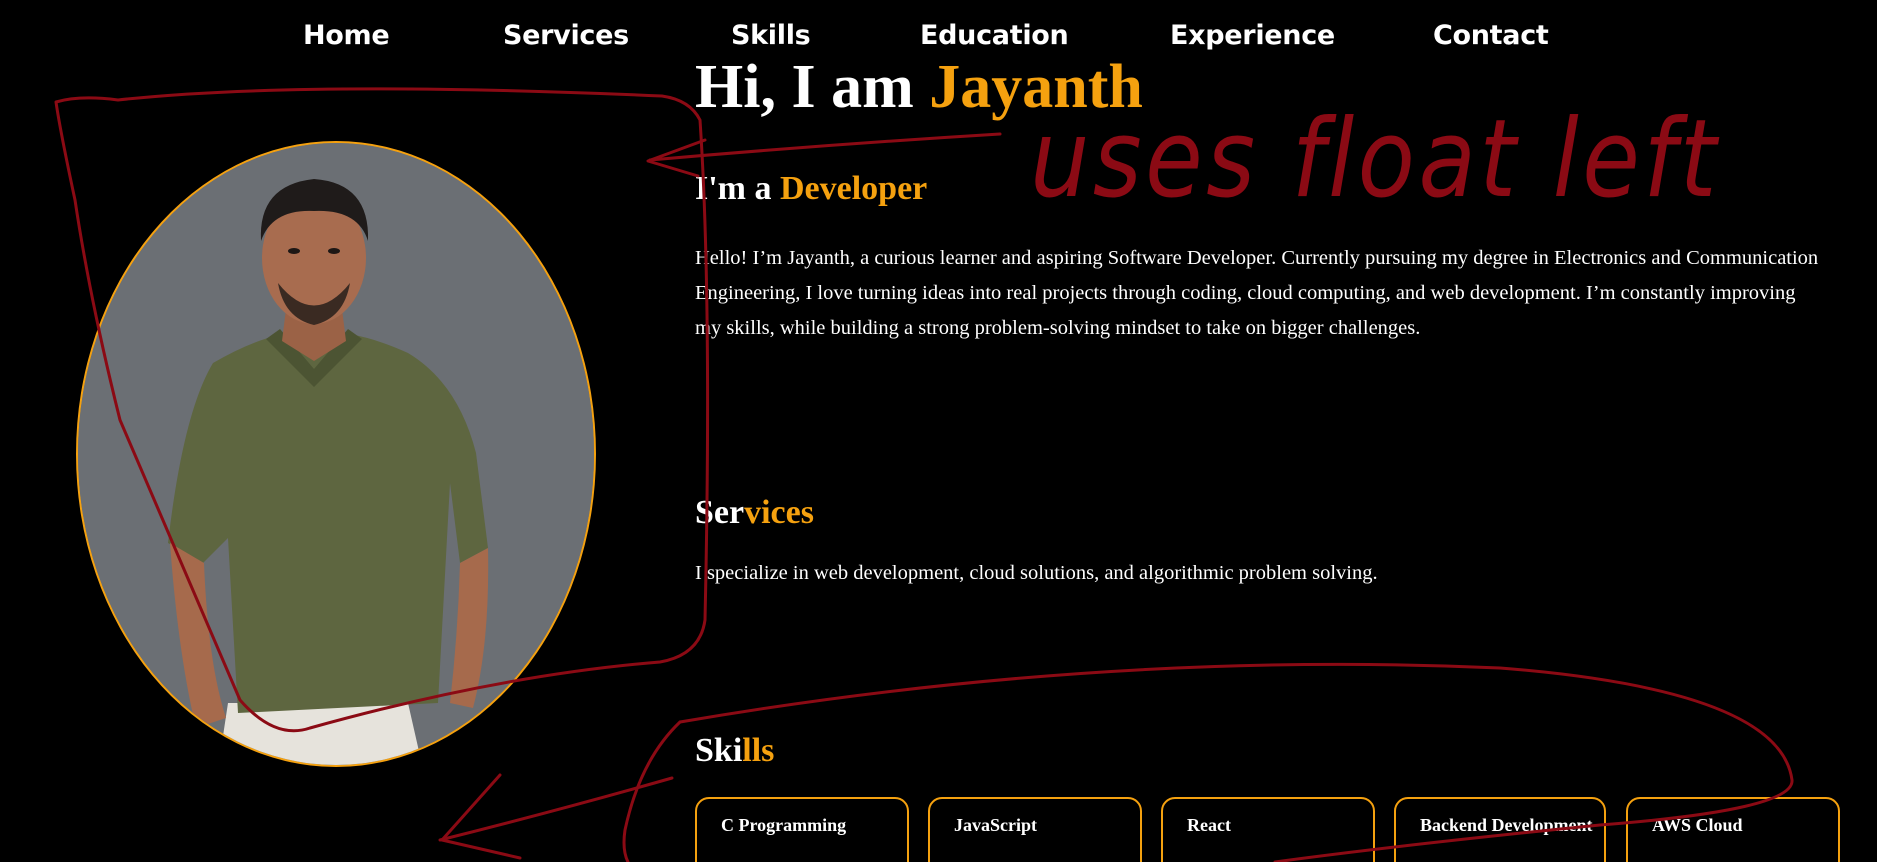 The height and width of the screenshot is (862, 1877). I want to click on skill-card-label: JavaScript, so click(995, 825).